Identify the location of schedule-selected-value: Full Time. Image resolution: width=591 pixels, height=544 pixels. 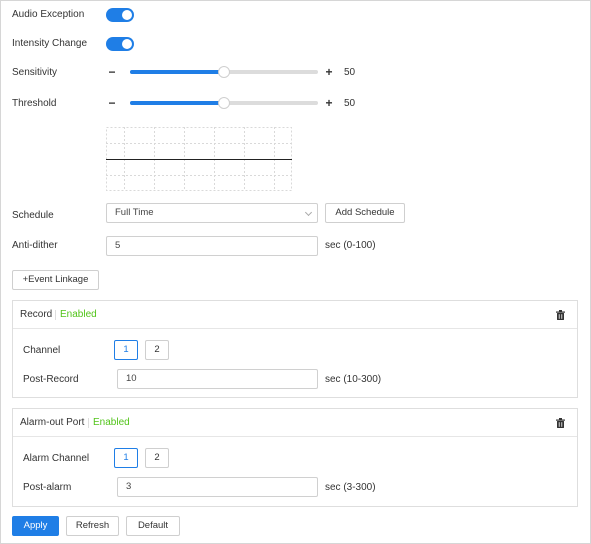
(134, 212).